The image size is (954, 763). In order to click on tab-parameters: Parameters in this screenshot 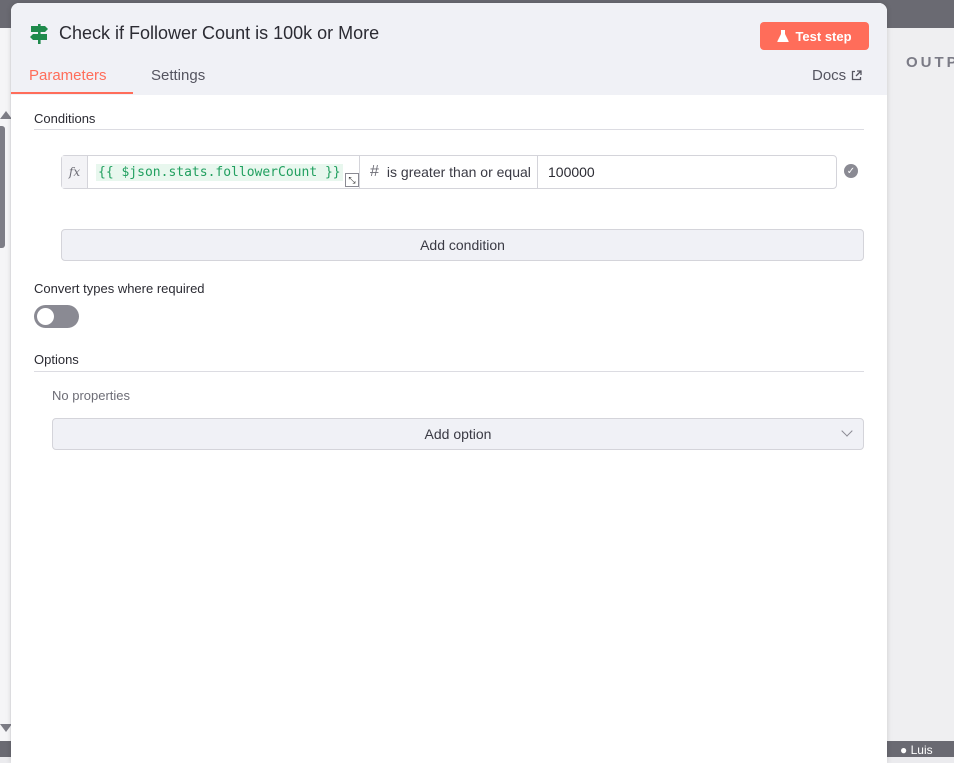, I will do `click(68, 75)`.